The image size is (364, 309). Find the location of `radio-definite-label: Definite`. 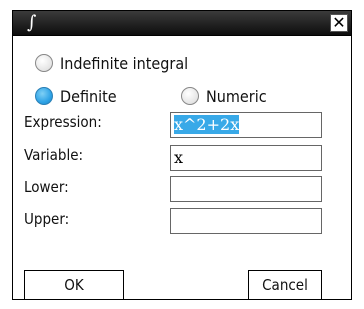

radio-definite-label: Definite is located at coordinates (88, 96).